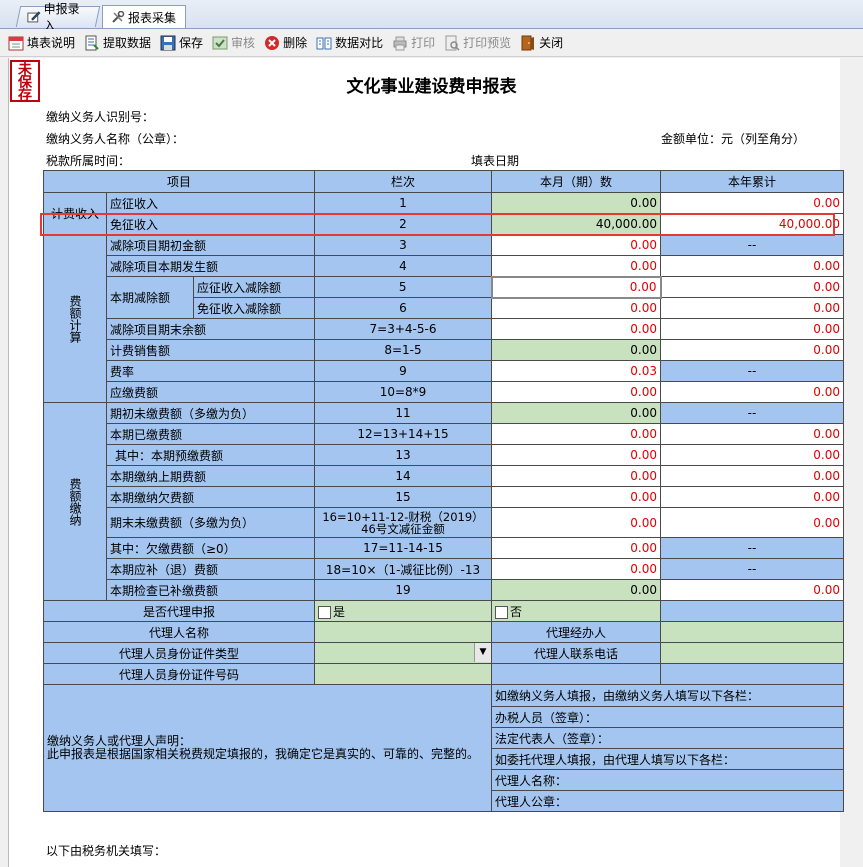 This screenshot has width=863, height=867. Describe the element at coordinates (403, 653) in the screenshot. I see `id-type-select: ▼` at that location.